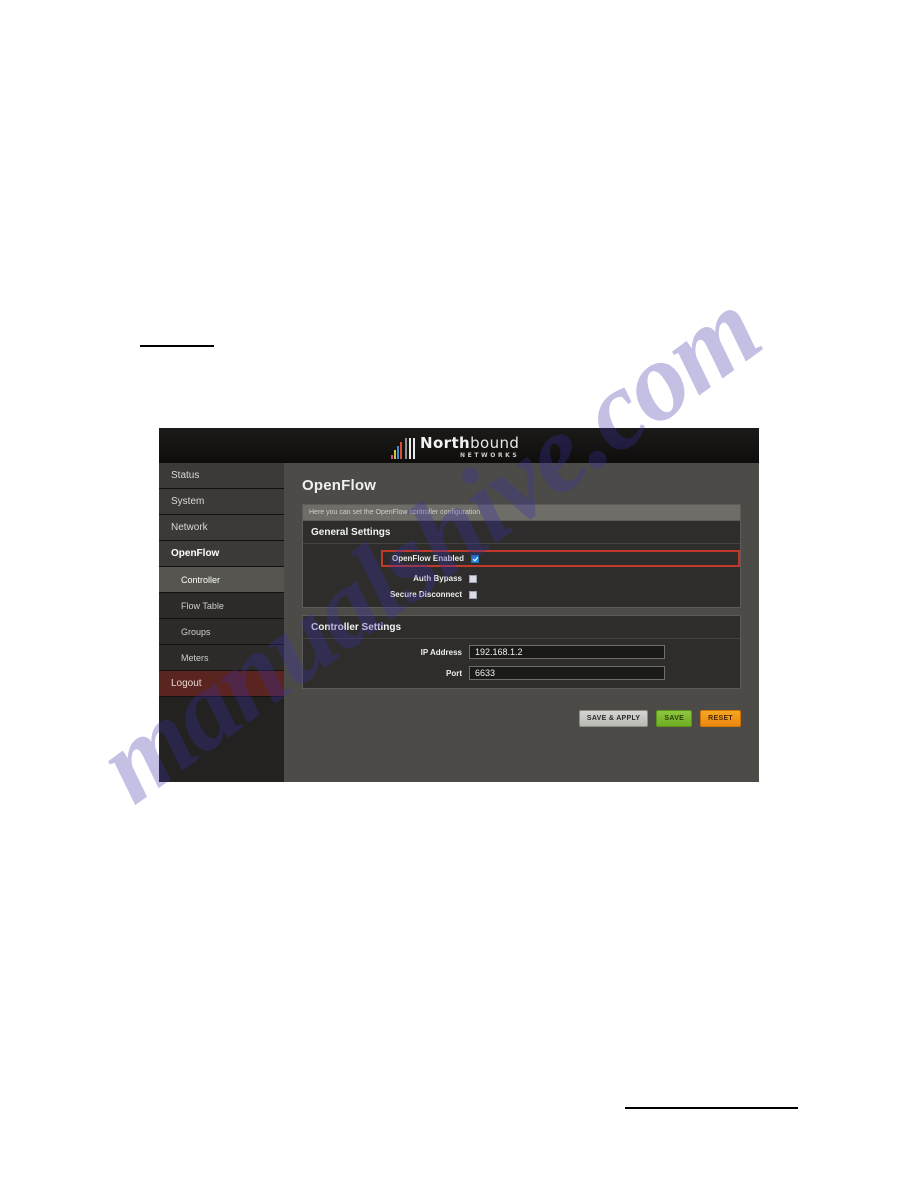 Image resolution: width=918 pixels, height=1188 pixels. Describe the element at coordinates (201, 580) in the screenshot. I see `sidebar-item-label: Controller` at that location.